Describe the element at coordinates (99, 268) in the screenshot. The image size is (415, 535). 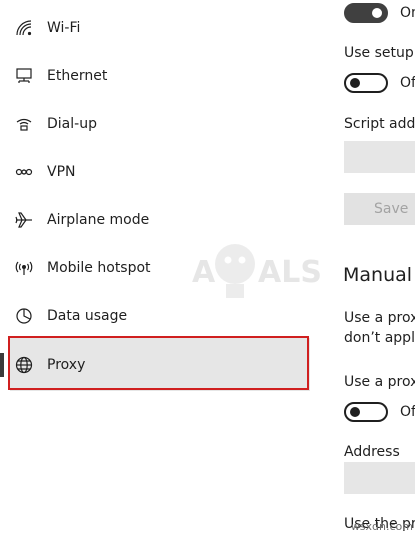
I see `sidebar-item-label: Mobile hotspot` at that location.